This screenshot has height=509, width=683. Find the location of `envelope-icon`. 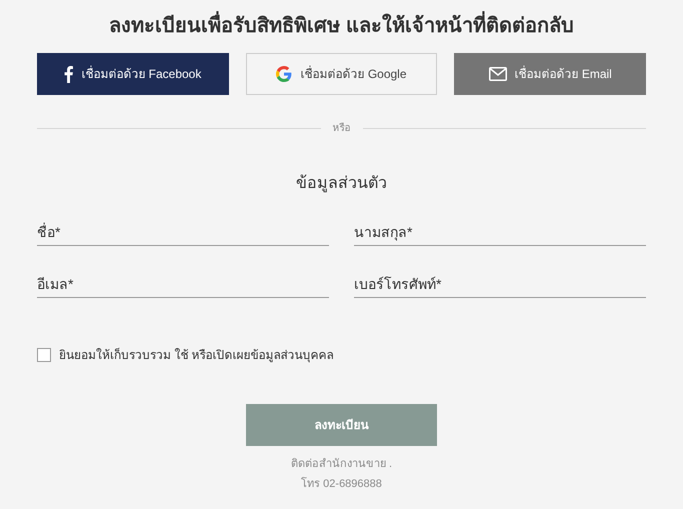

envelope-icon is located at coordinates (497, 74).